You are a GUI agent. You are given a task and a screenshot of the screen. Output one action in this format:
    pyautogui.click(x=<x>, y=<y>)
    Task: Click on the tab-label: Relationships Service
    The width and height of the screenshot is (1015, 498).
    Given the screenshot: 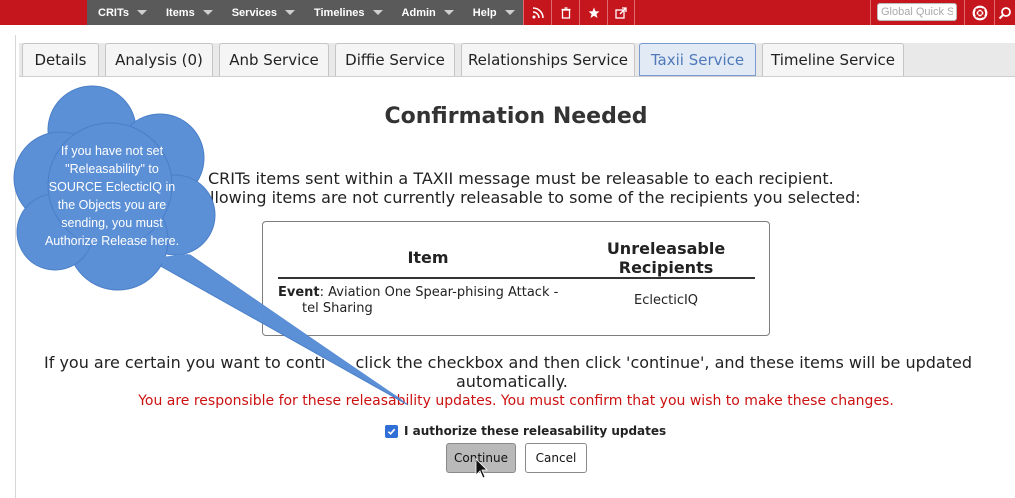 What is the action you would take?
    pyautogui.click(x=548, y=60)
    